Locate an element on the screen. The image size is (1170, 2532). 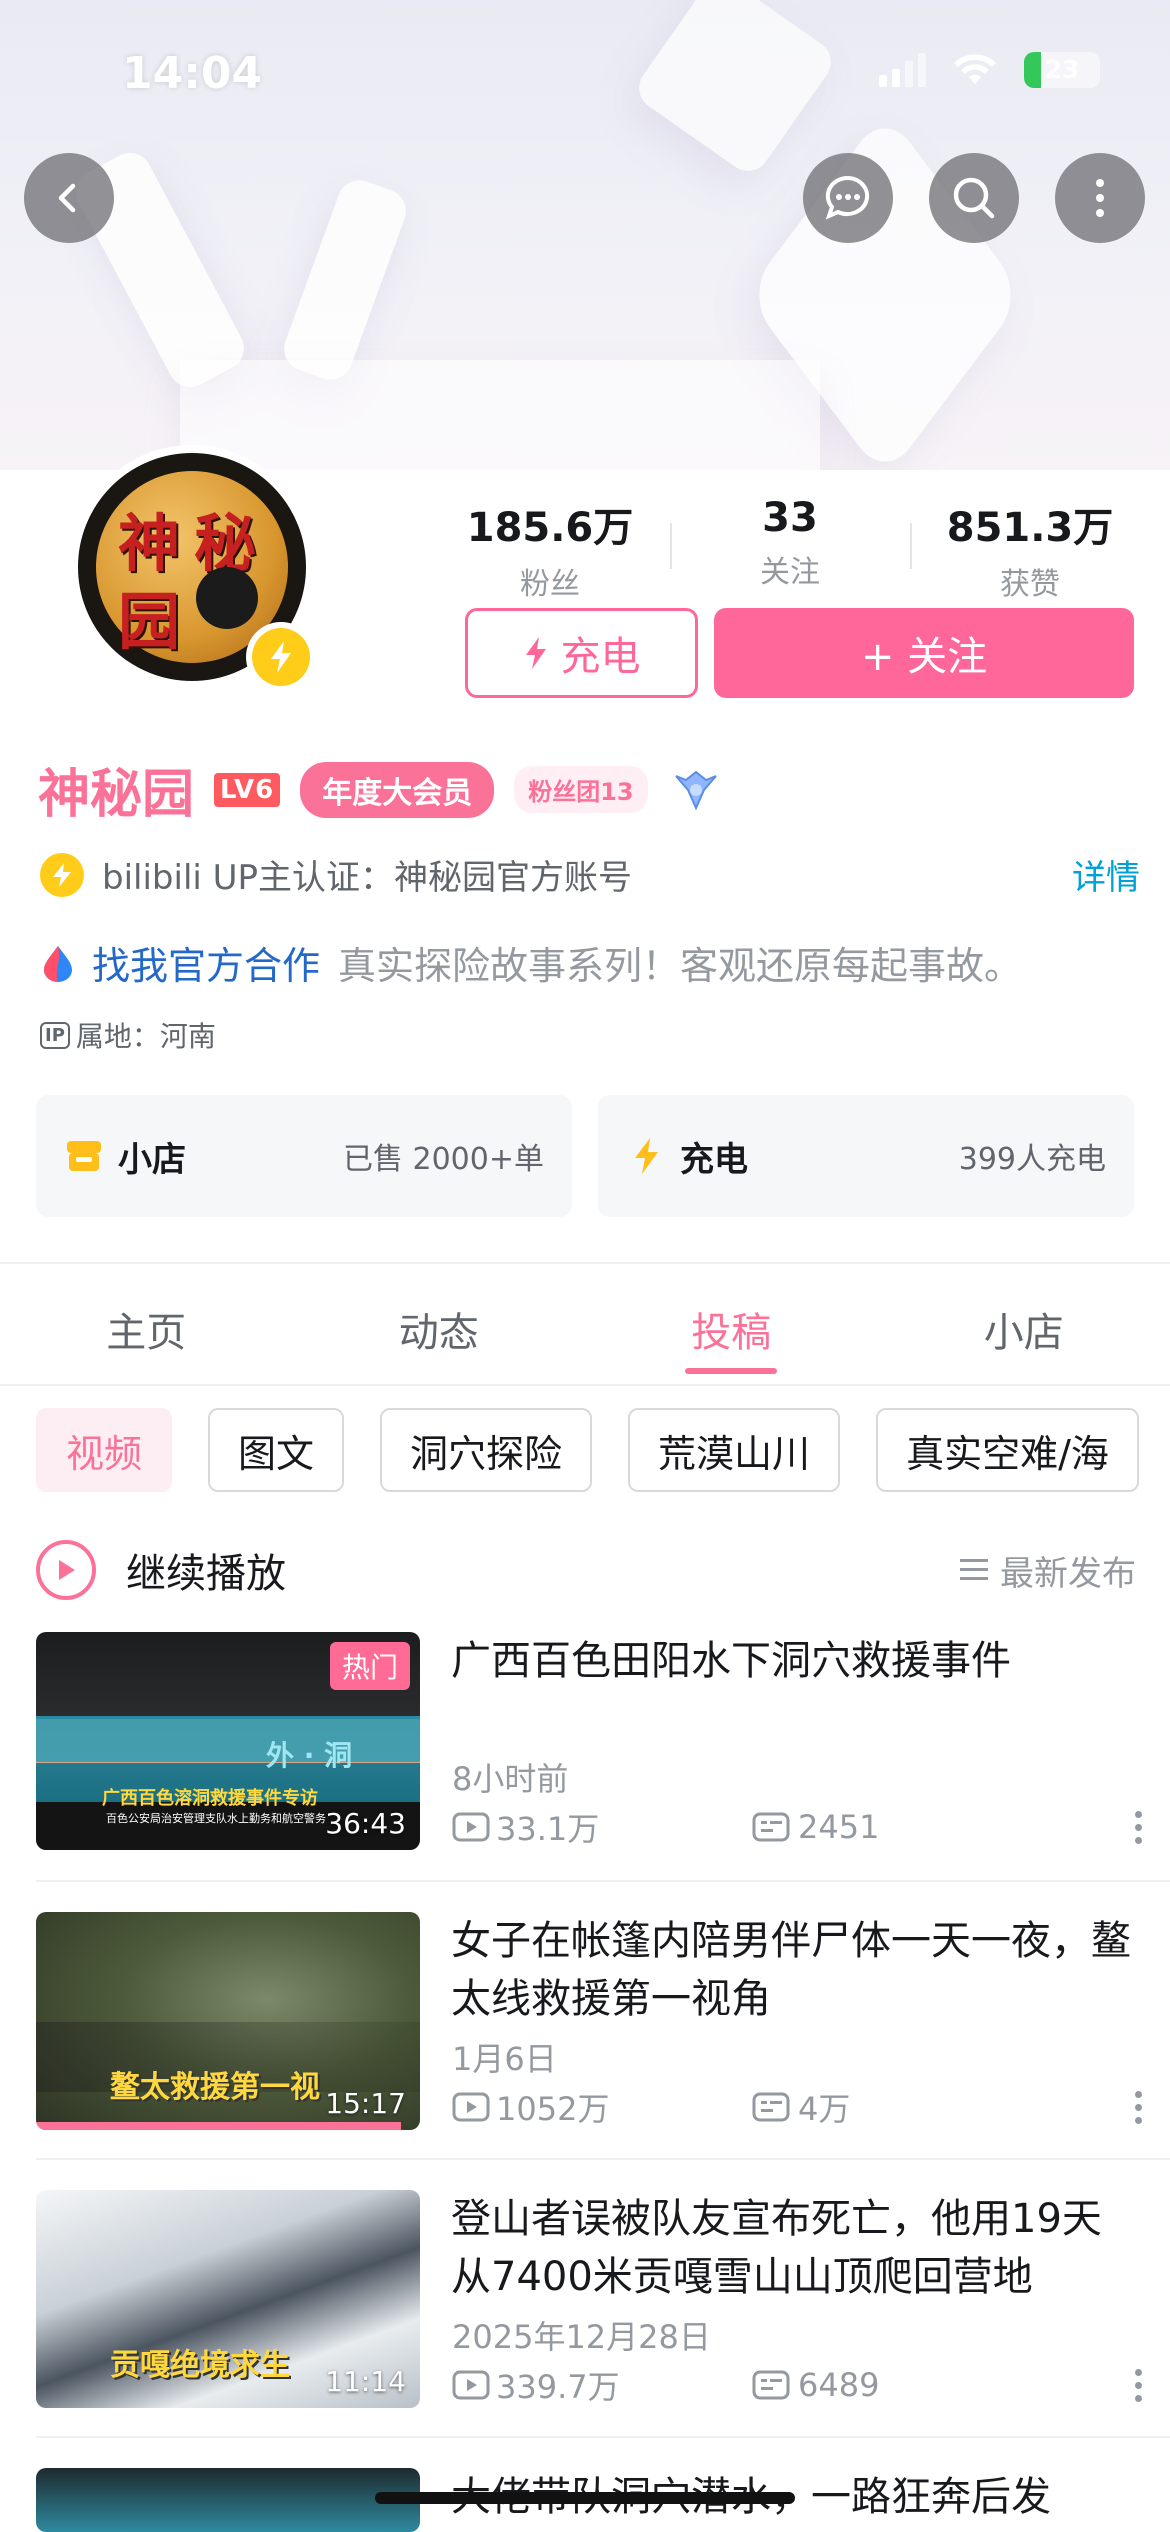
tab-uploads: 投稿 is located at coordinates (731, 1332).